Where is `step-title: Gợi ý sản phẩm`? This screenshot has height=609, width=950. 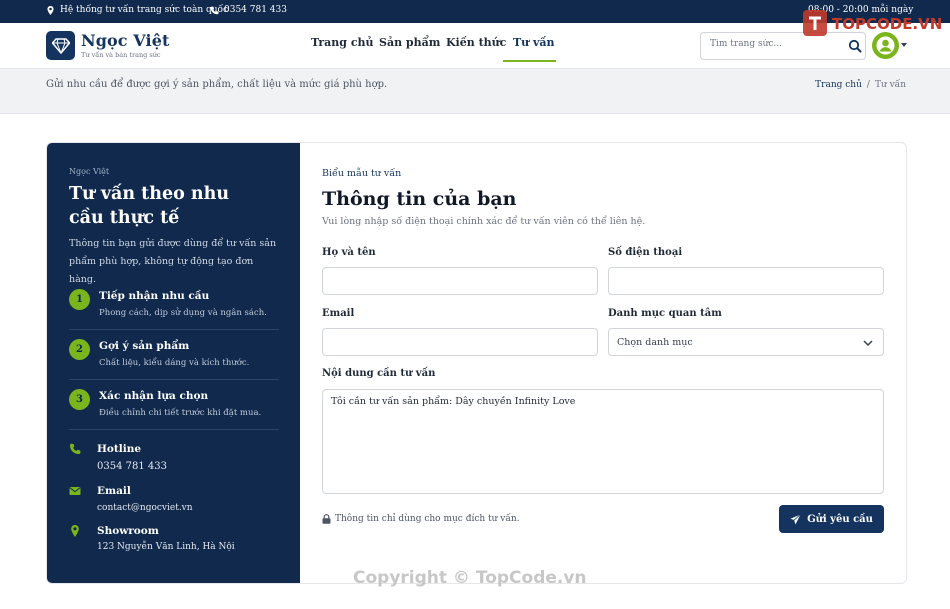
step-title: Gợi ý sản phẩm is located at coordinates (144, 346).